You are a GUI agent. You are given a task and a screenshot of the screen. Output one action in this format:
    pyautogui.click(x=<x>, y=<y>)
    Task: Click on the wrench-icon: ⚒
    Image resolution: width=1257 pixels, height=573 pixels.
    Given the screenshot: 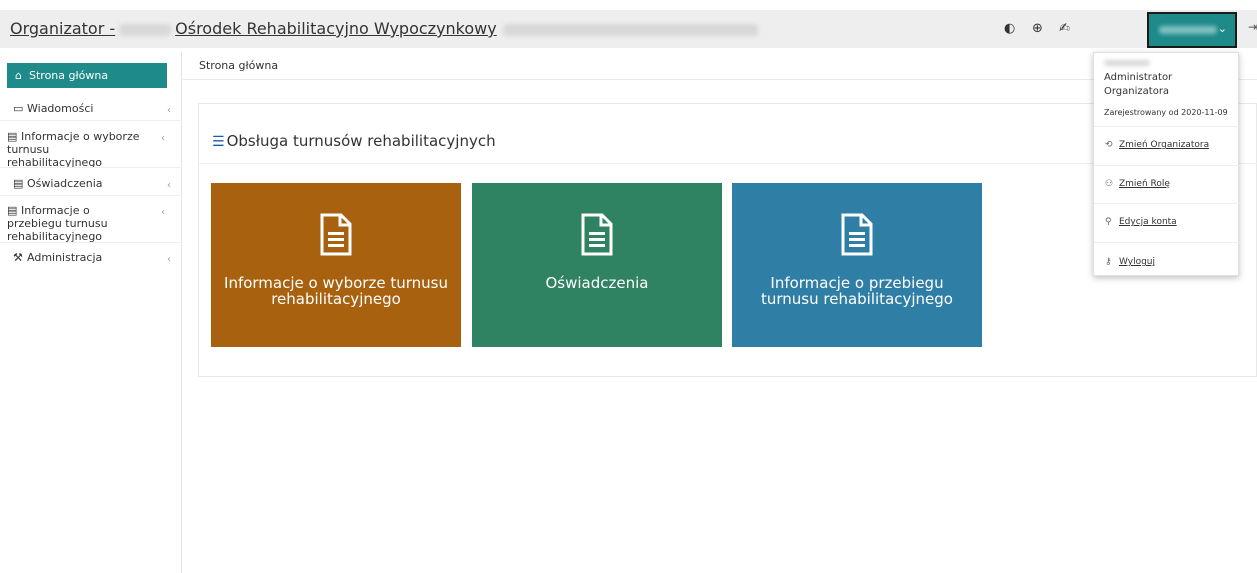 What is the action you would take?
    pyautogui.click(x=18, y=257)
    